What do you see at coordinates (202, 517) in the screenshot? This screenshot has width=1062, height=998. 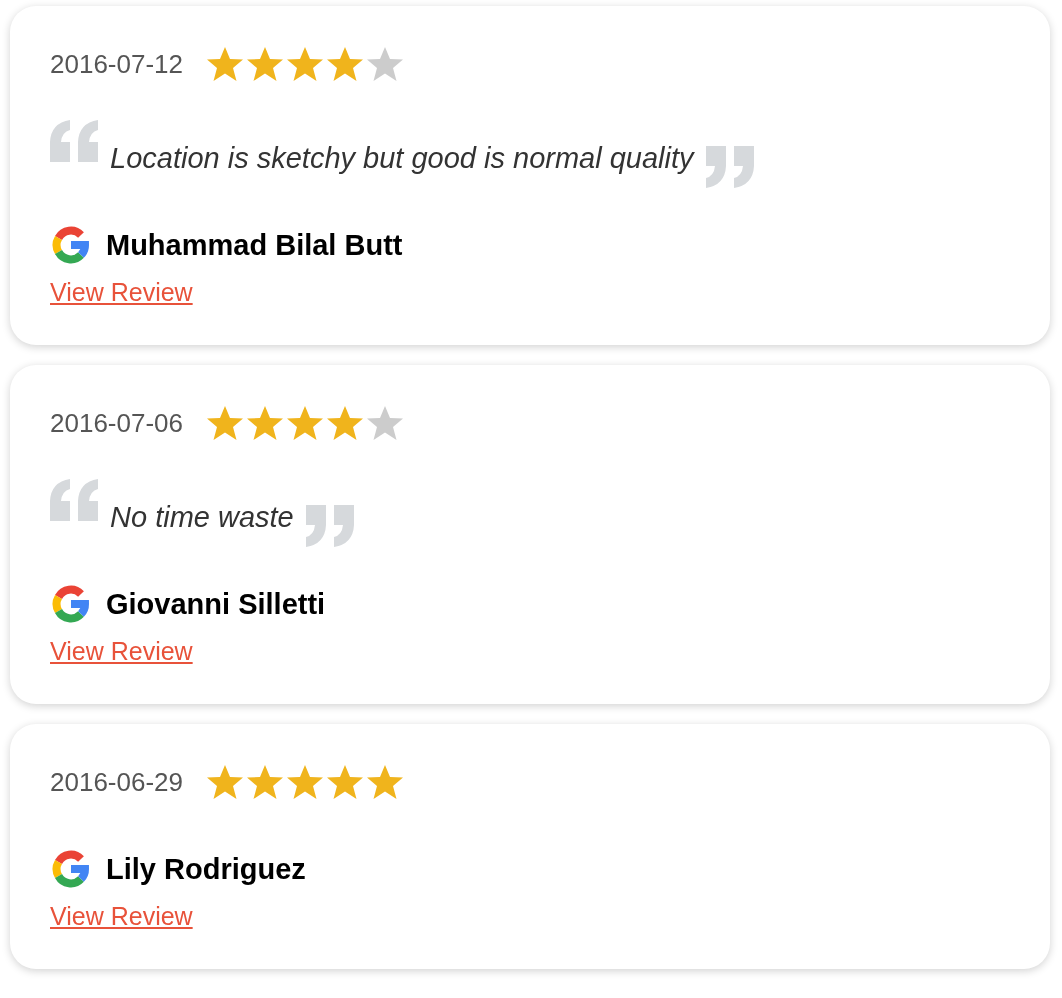 I see `review-quote: No time waste` at bounding box center [202, 517].